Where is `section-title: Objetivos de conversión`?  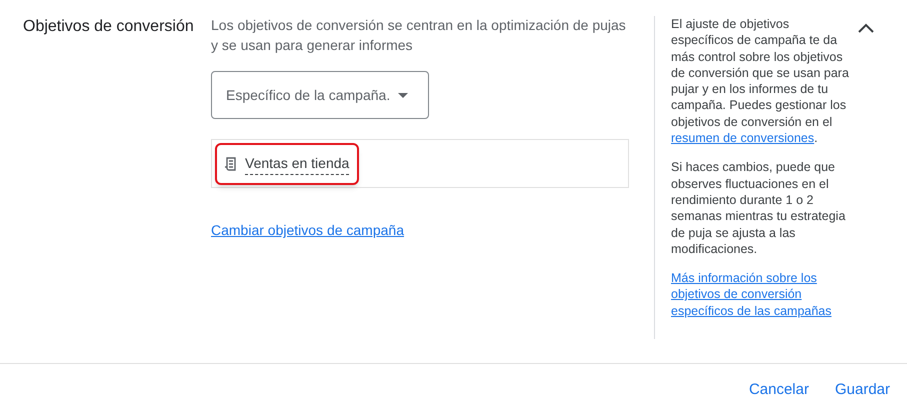 section-title: Objetivos de conversión is located at coordinates (109, 27).